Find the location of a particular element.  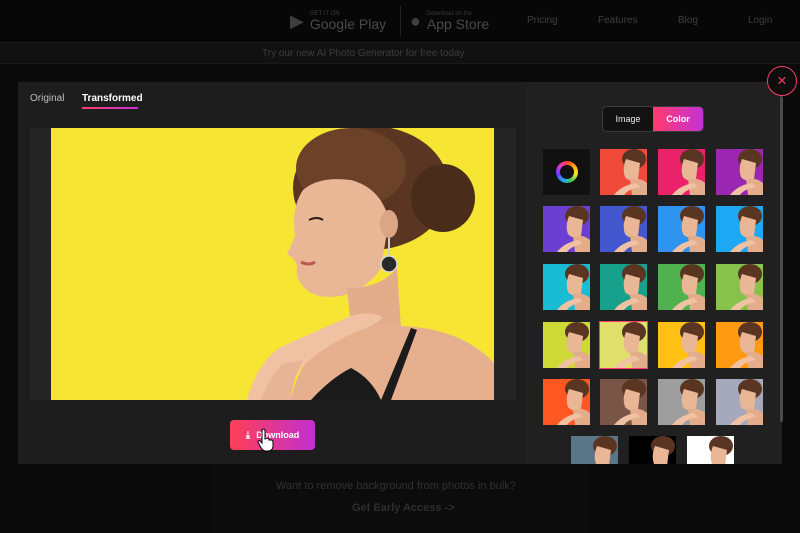

scrollbar is located at coordinates (781, 259).